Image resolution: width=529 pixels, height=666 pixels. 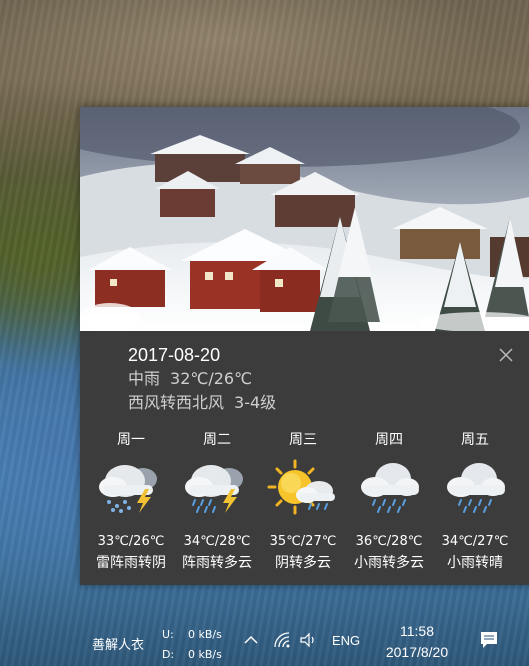 I want to click on close-icon, so click(x=506, y=355).